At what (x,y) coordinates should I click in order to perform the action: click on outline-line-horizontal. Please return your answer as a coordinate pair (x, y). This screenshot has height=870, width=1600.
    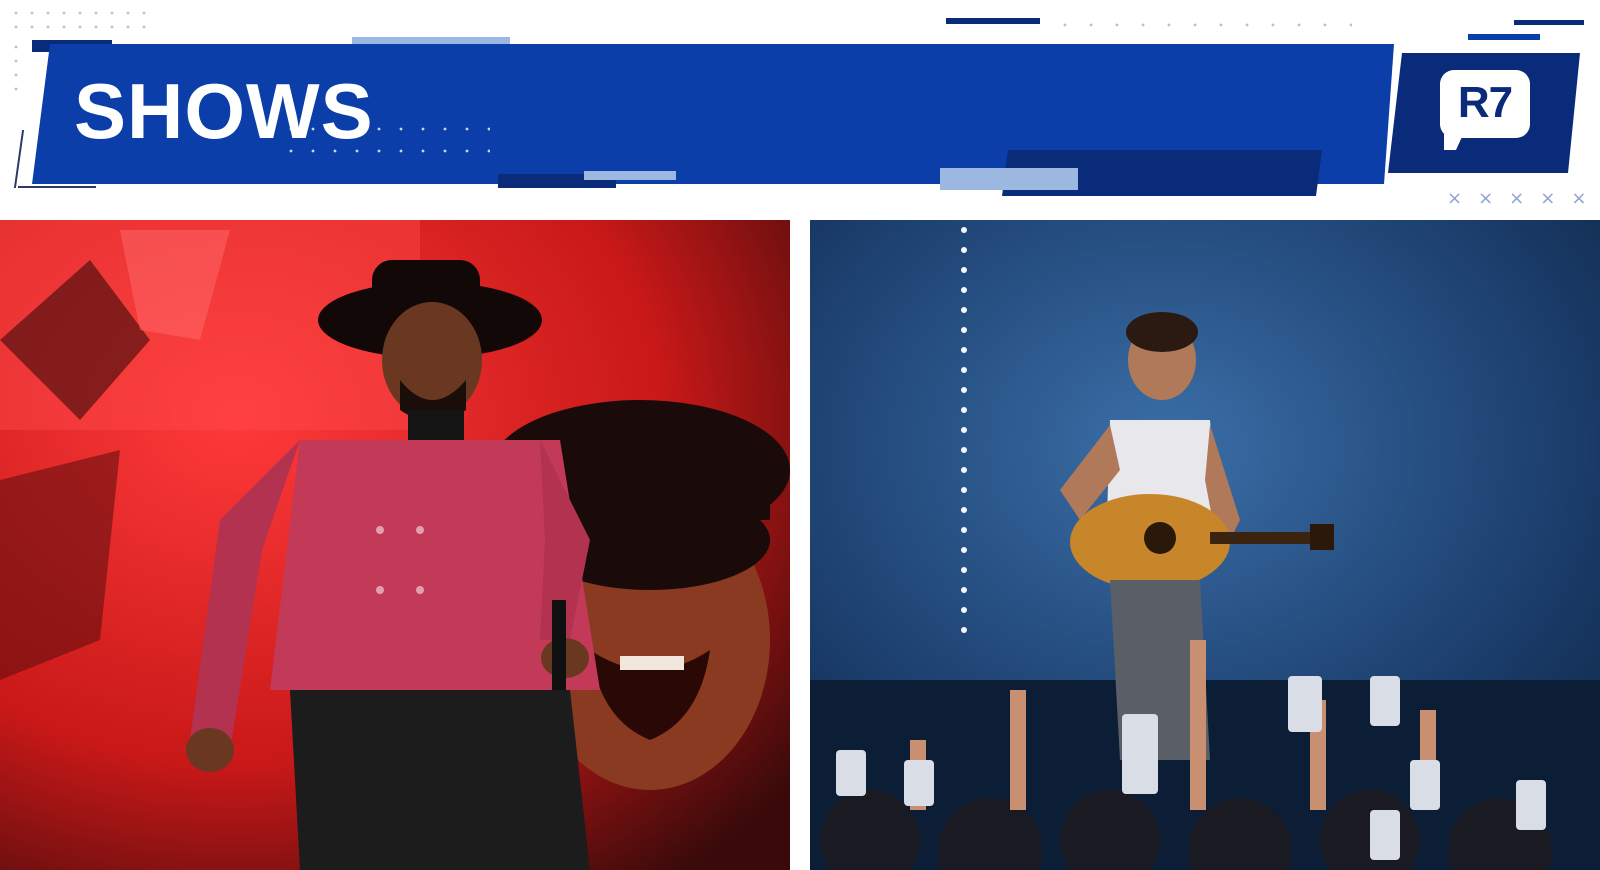
    Looking at the image, I should click on (57, 187).